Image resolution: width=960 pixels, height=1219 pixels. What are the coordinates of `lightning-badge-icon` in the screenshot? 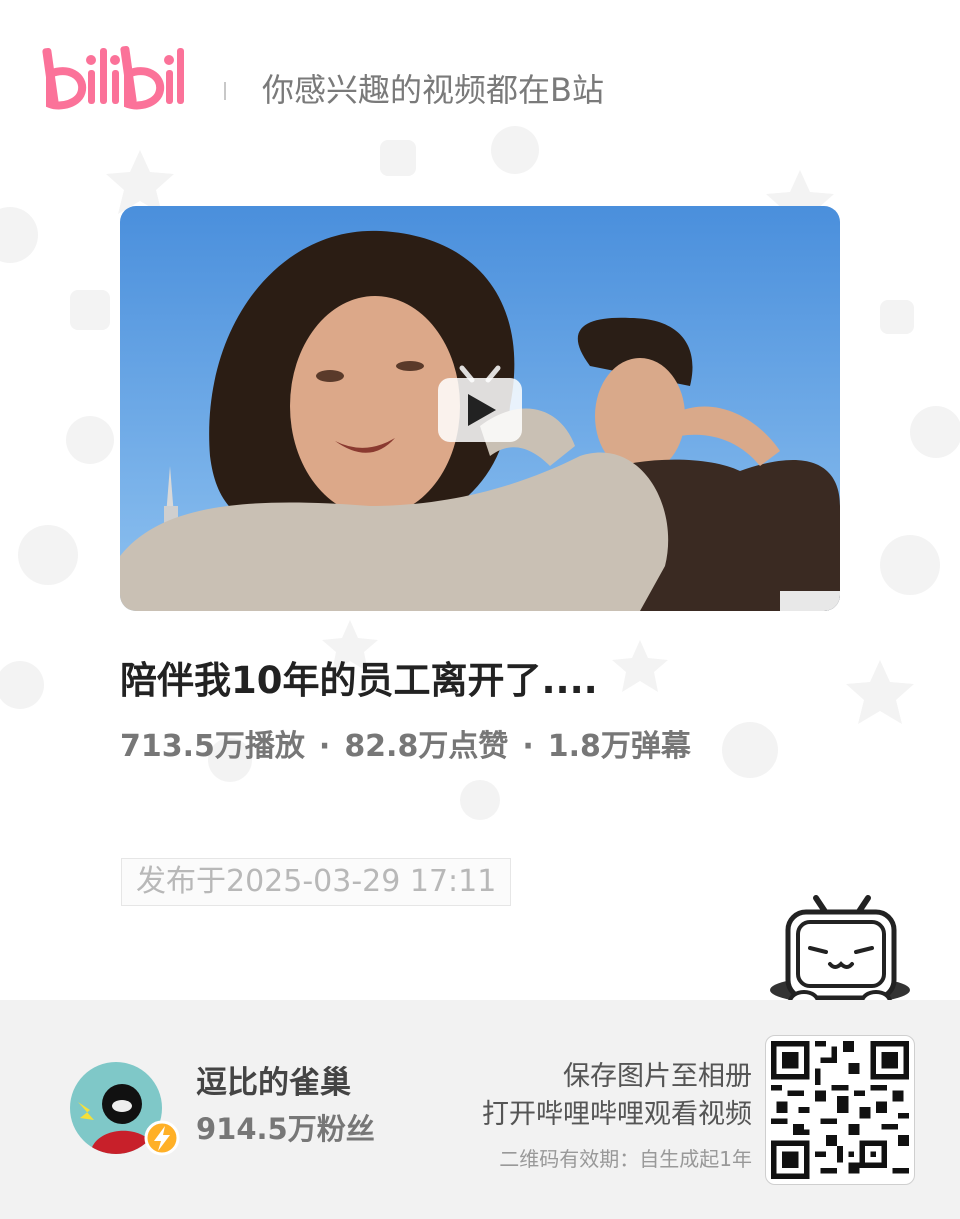 It's located at (162, 1138).